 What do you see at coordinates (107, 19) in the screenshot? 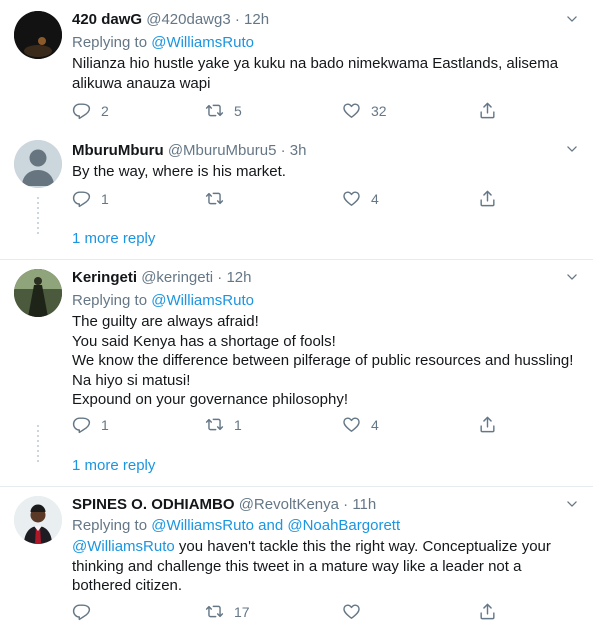
I see `display-name: 420 dawG` at bounding box center [107, 19].